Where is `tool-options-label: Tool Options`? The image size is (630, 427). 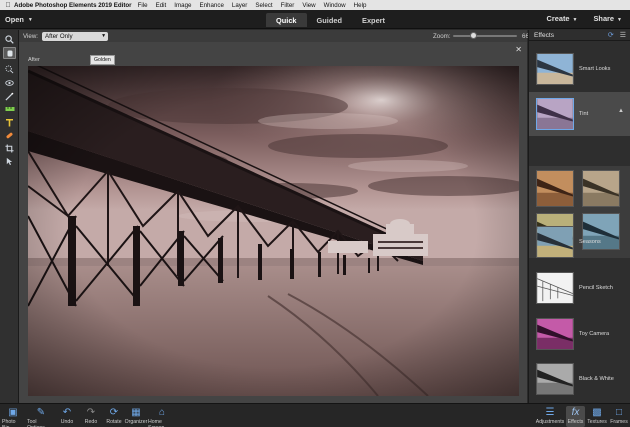
tool-options-label: Tool Options is located at coordinates (36, 423).